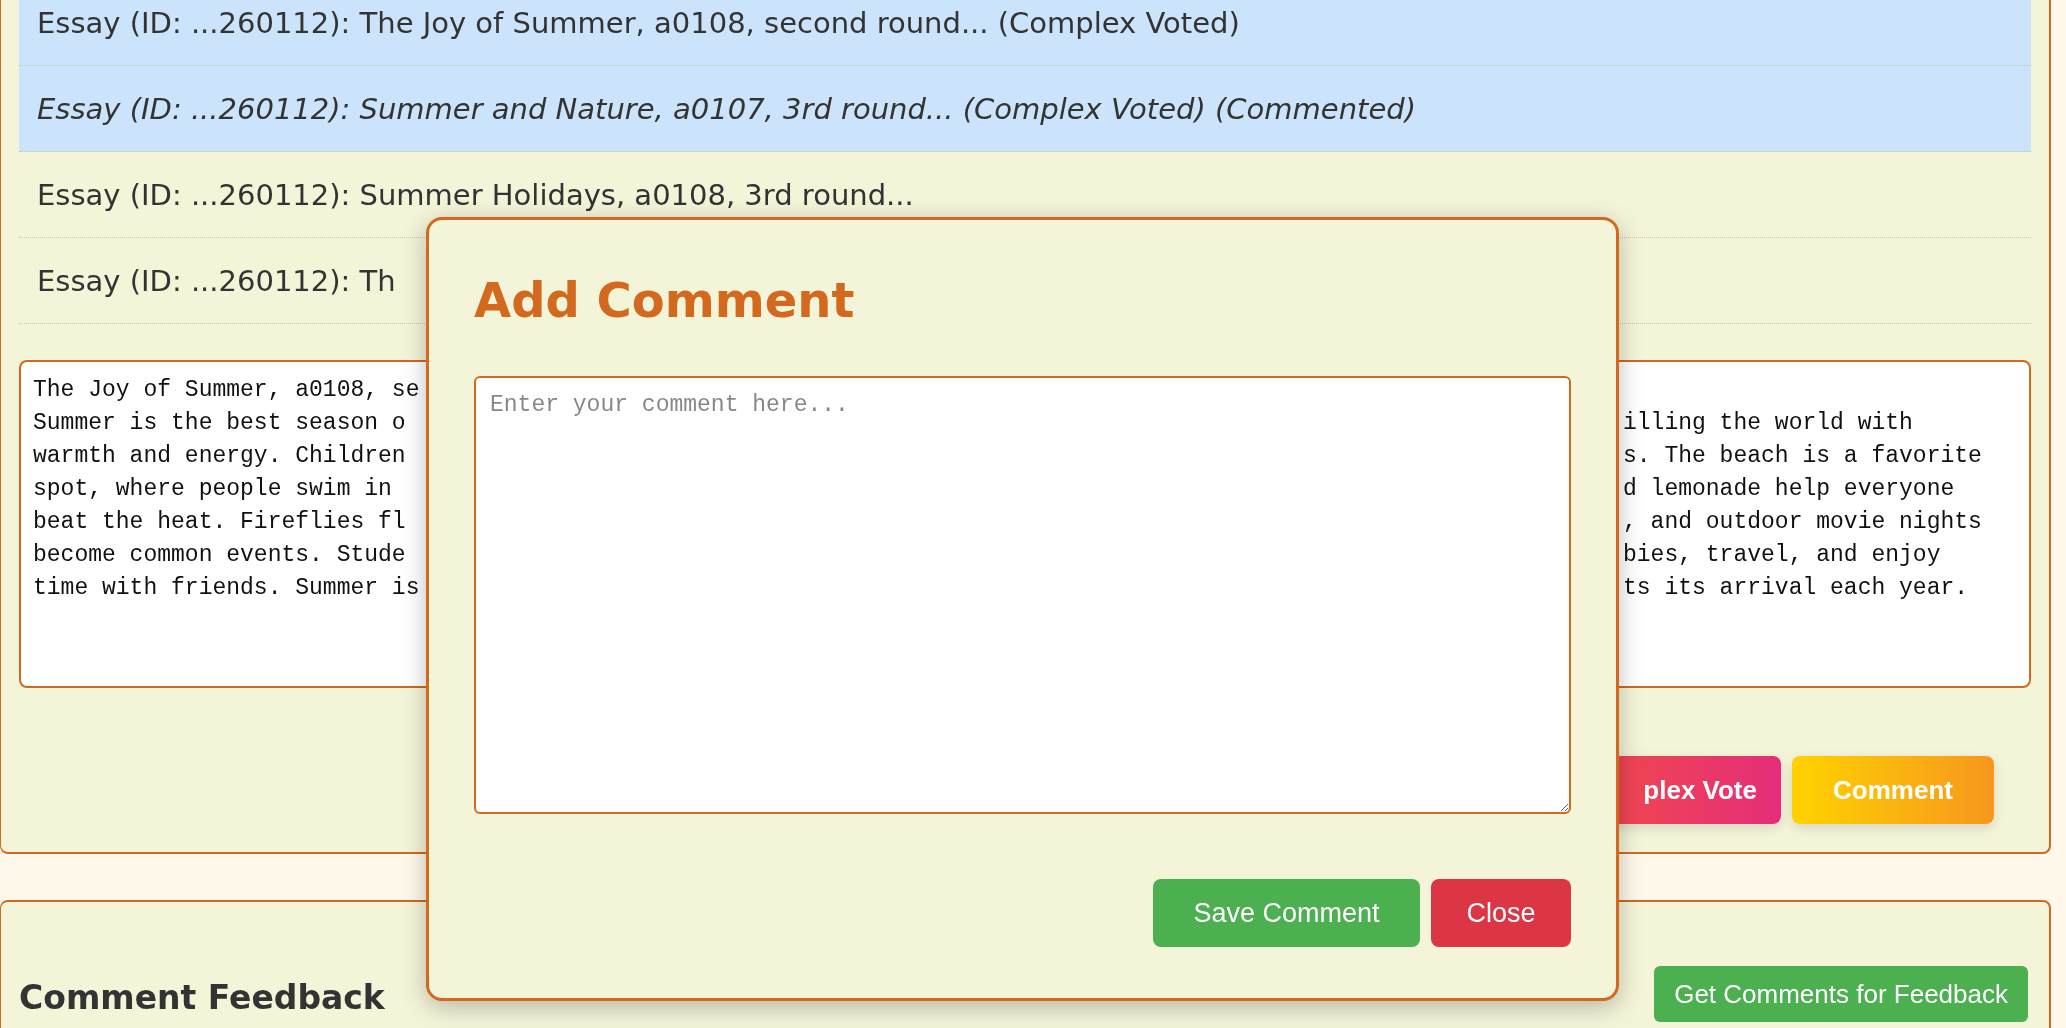  I want to click on essay-text-line: , and outdoor movie nights, so click(1802, 522).